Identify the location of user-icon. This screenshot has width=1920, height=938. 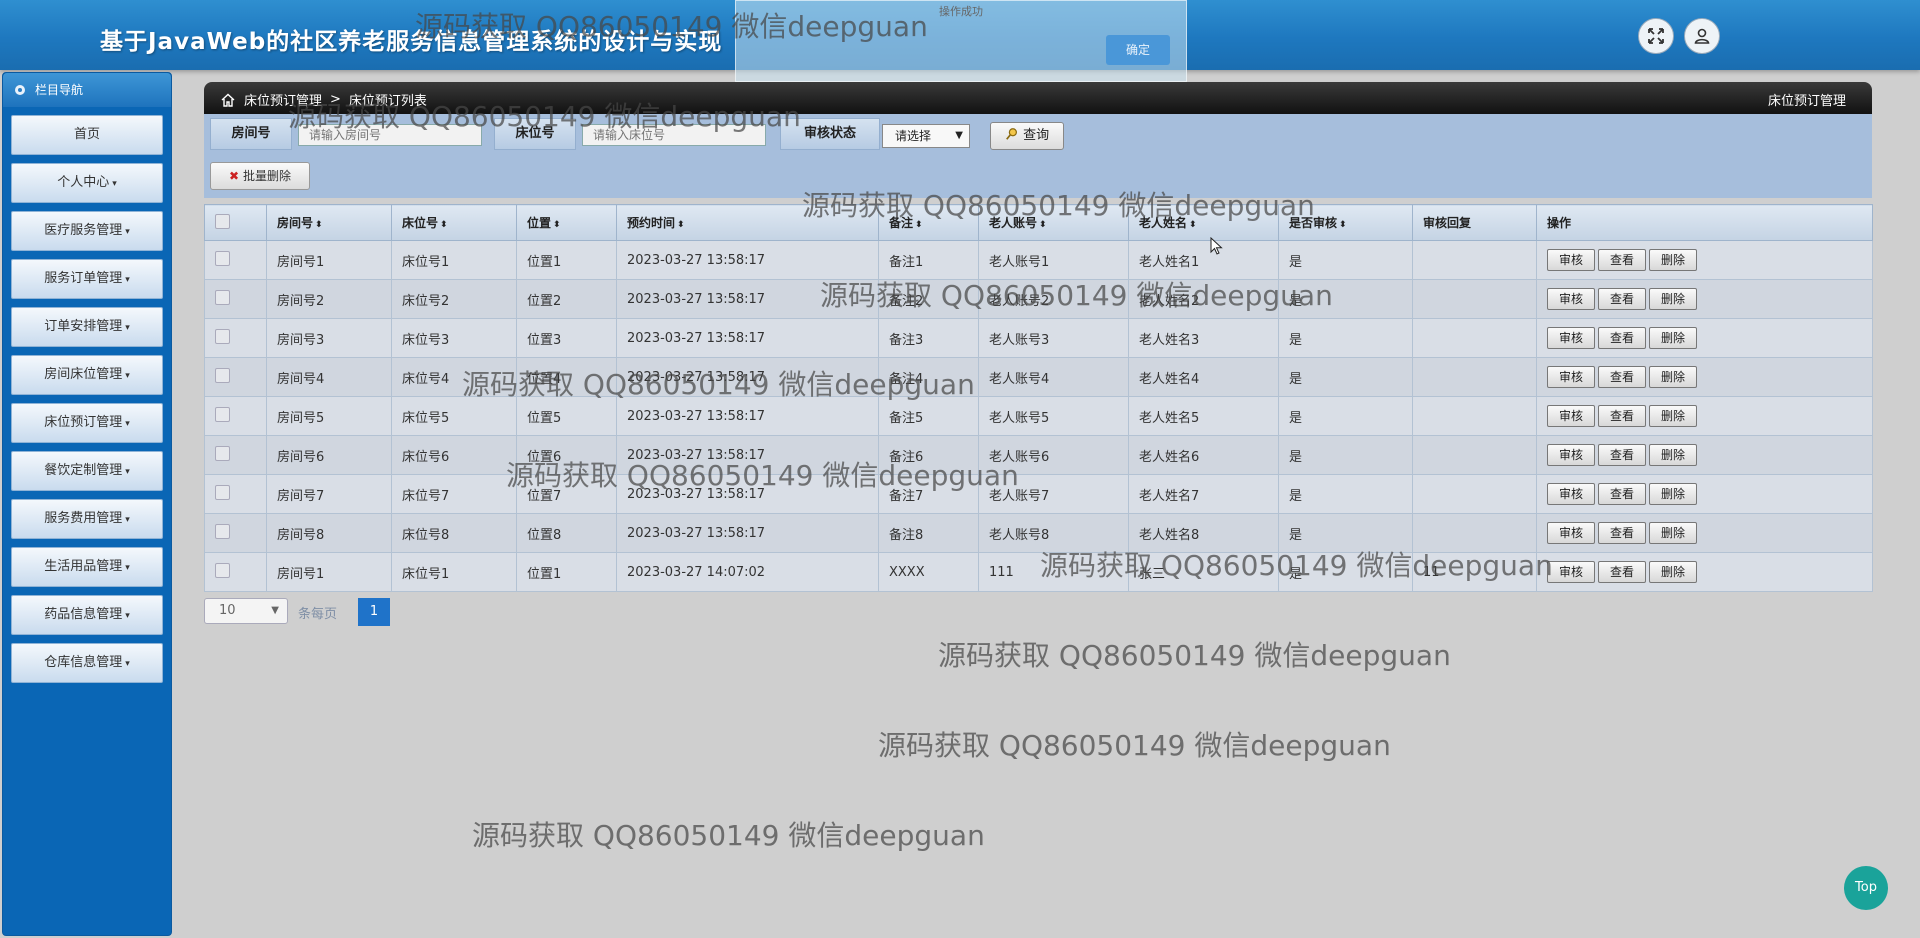
(1702, 36).